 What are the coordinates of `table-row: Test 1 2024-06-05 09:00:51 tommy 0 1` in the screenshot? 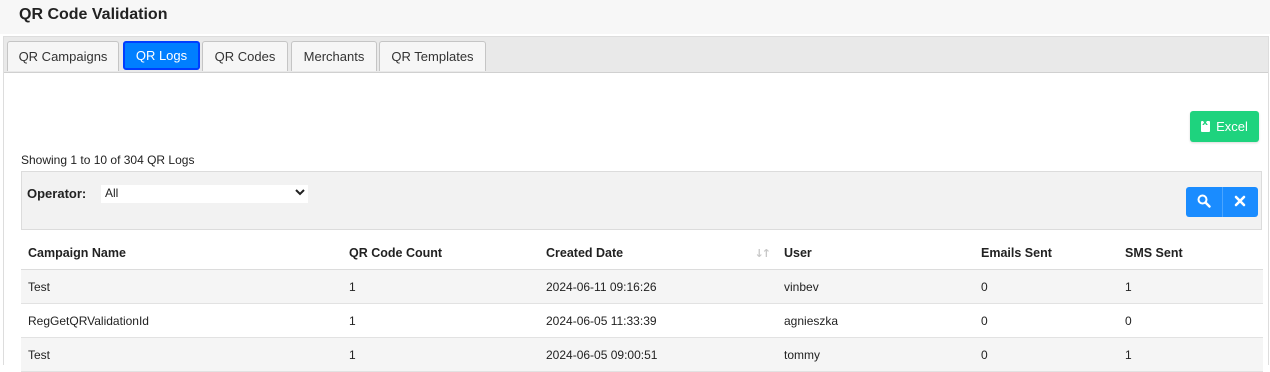 It's located at (642, 354).